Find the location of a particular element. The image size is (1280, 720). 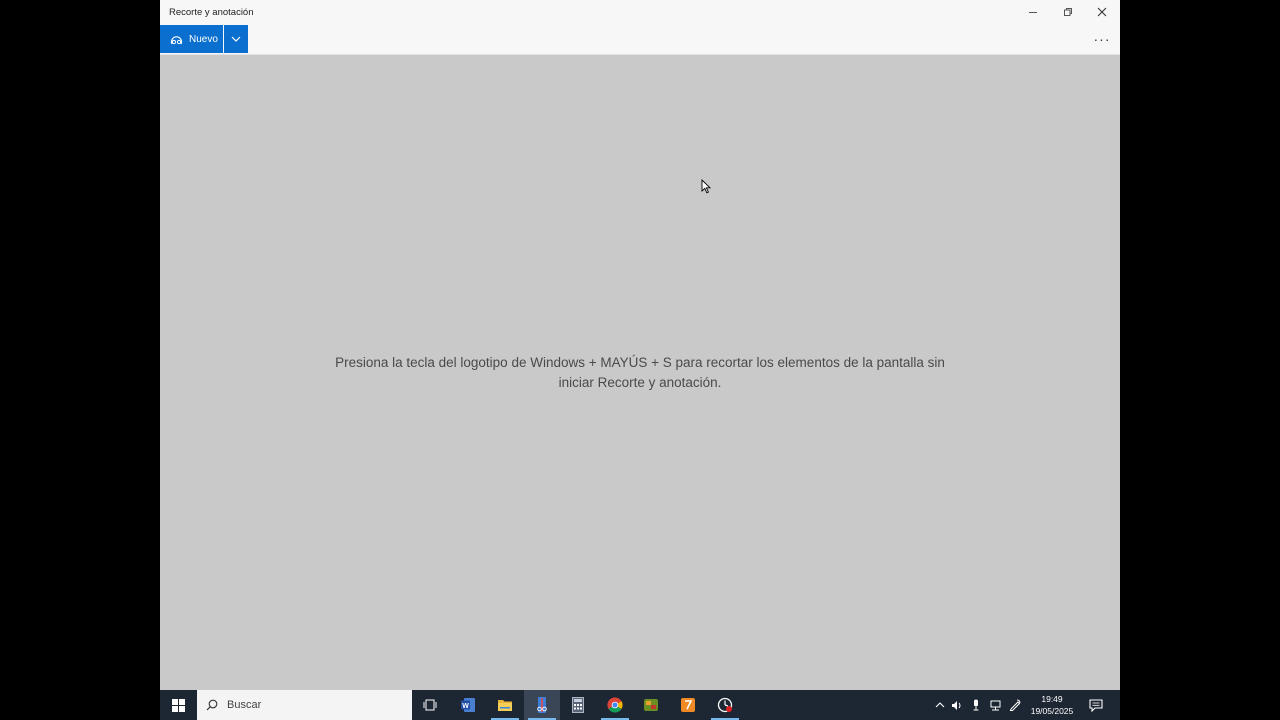

show-hidden-icons-button is located at coordinates (940, 705).